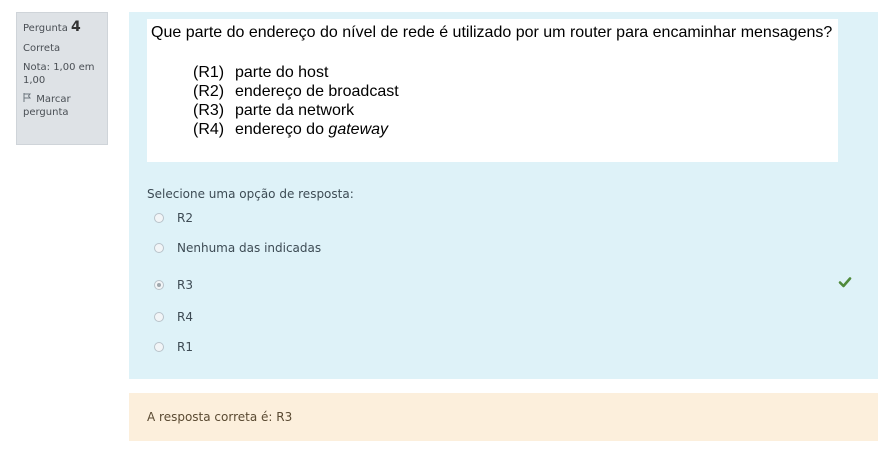 The height and width of the screenshot is (454, 887). What do you see at coordinates (249, 248) in the screenshot?
I see `choice-label: Nenhuma das indicadas` at bounding box center [249, 248].